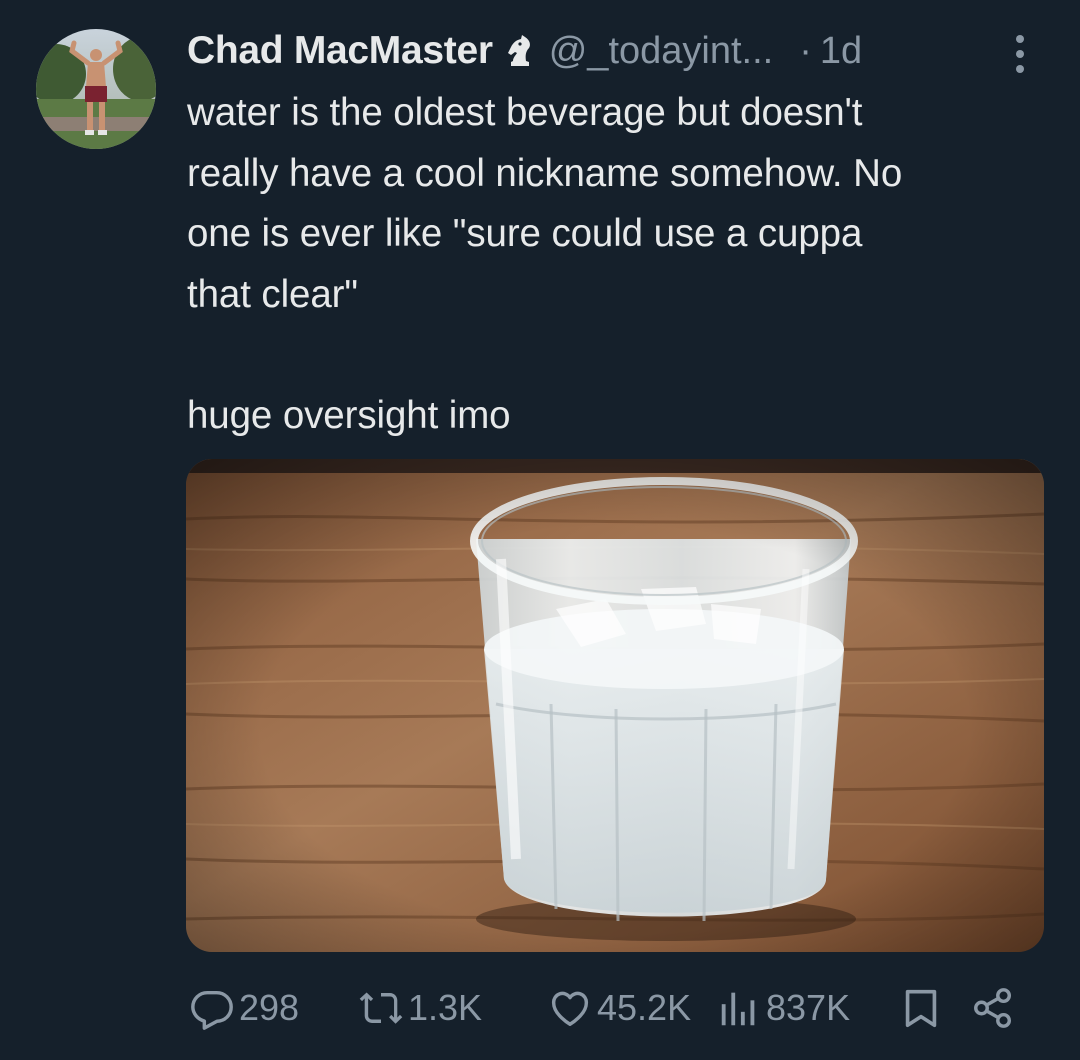 The width and height of the screenshot is (1080, 1060). I want to click on share-button, so click(993, 1008).